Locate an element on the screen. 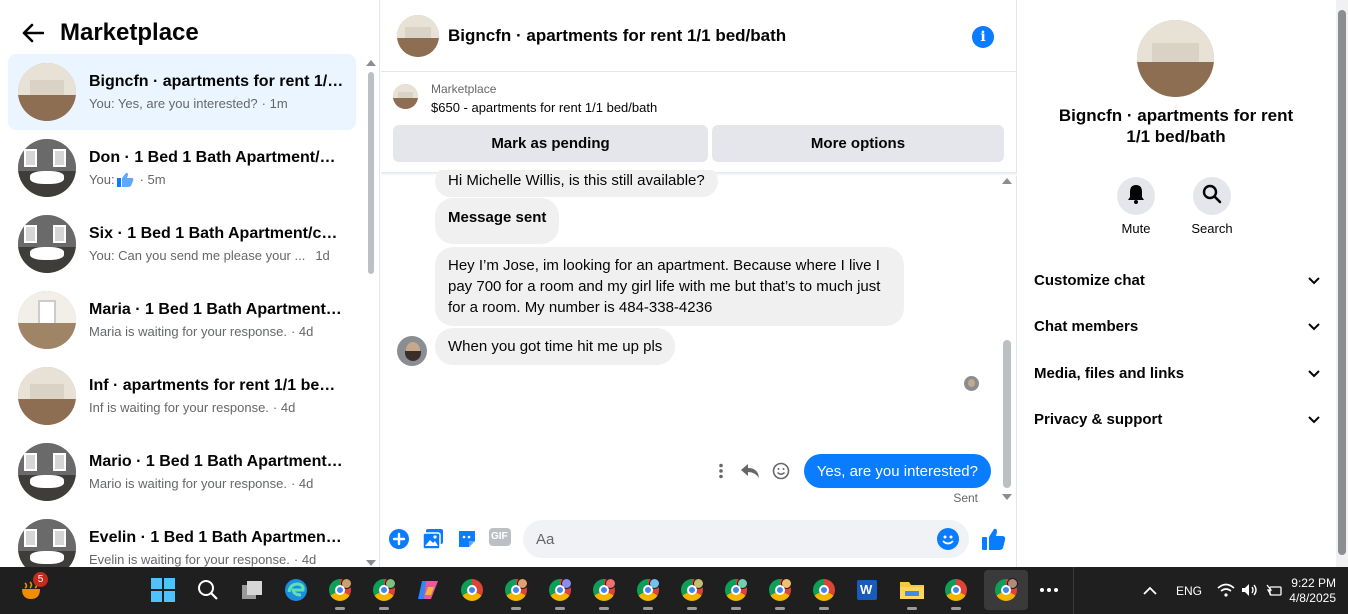 The image size is (1348, 614). react-emoji-icon is located at coordinates (781, 471).